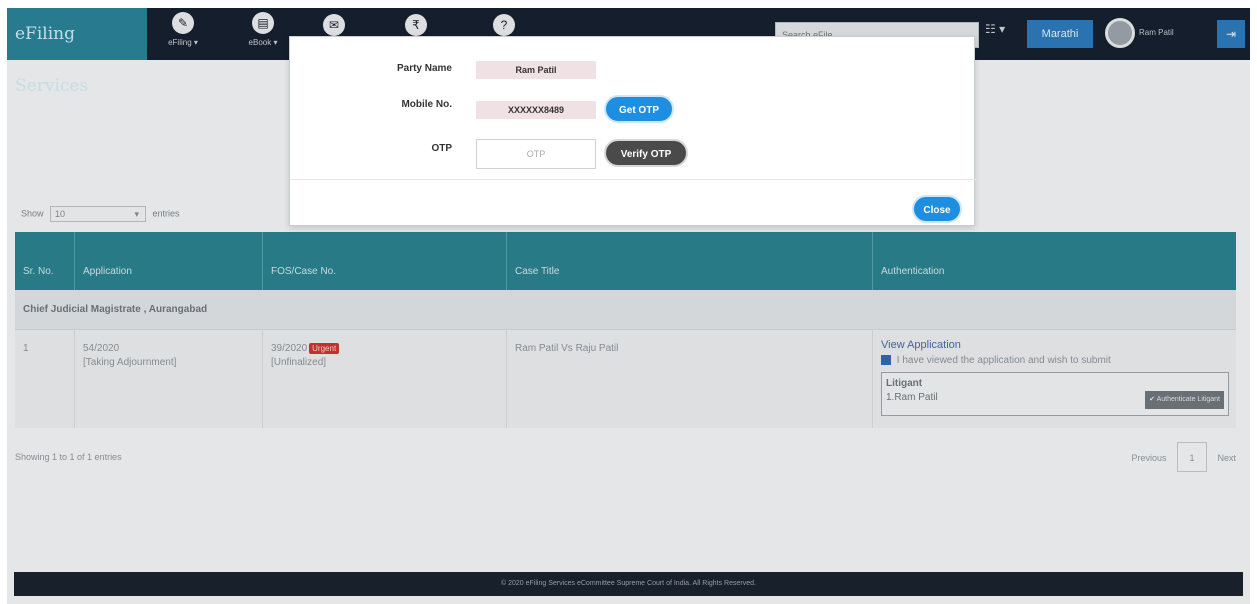 Image resolution: width=1257 pixels, height=604 pixels. Describe the element at coordinates (937, 209) in the screenshot. I see `close-button: Close` at that location.